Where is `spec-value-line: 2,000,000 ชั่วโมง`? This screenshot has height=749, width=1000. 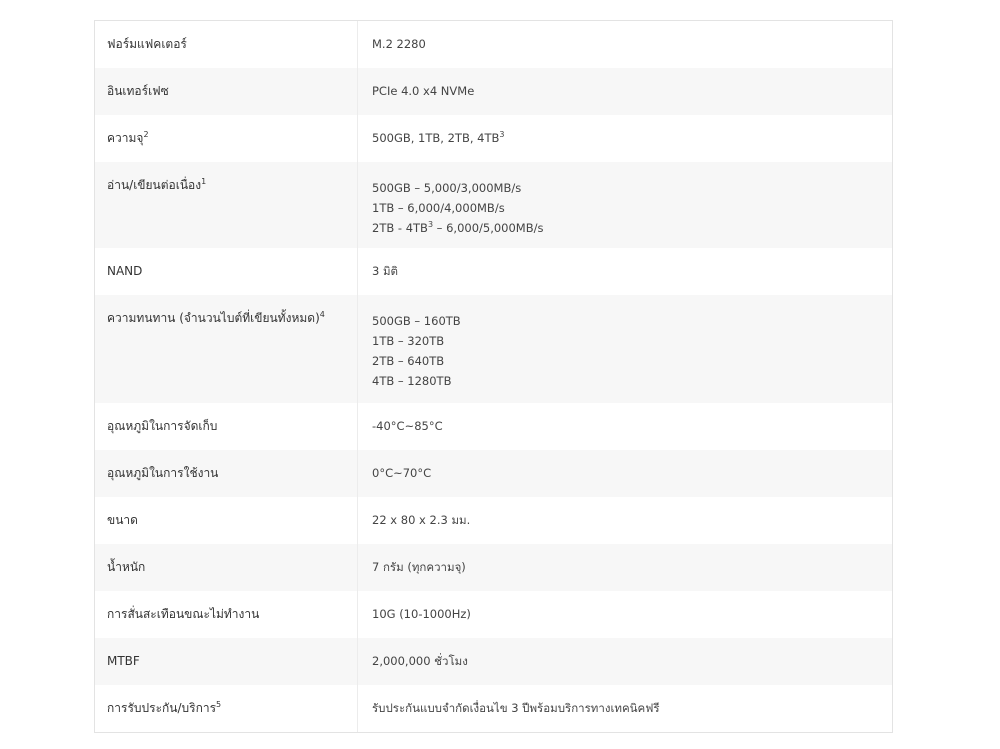 spec-value-line: 2,000,000 ชั่วโมง is located at coordinates (625, 661).